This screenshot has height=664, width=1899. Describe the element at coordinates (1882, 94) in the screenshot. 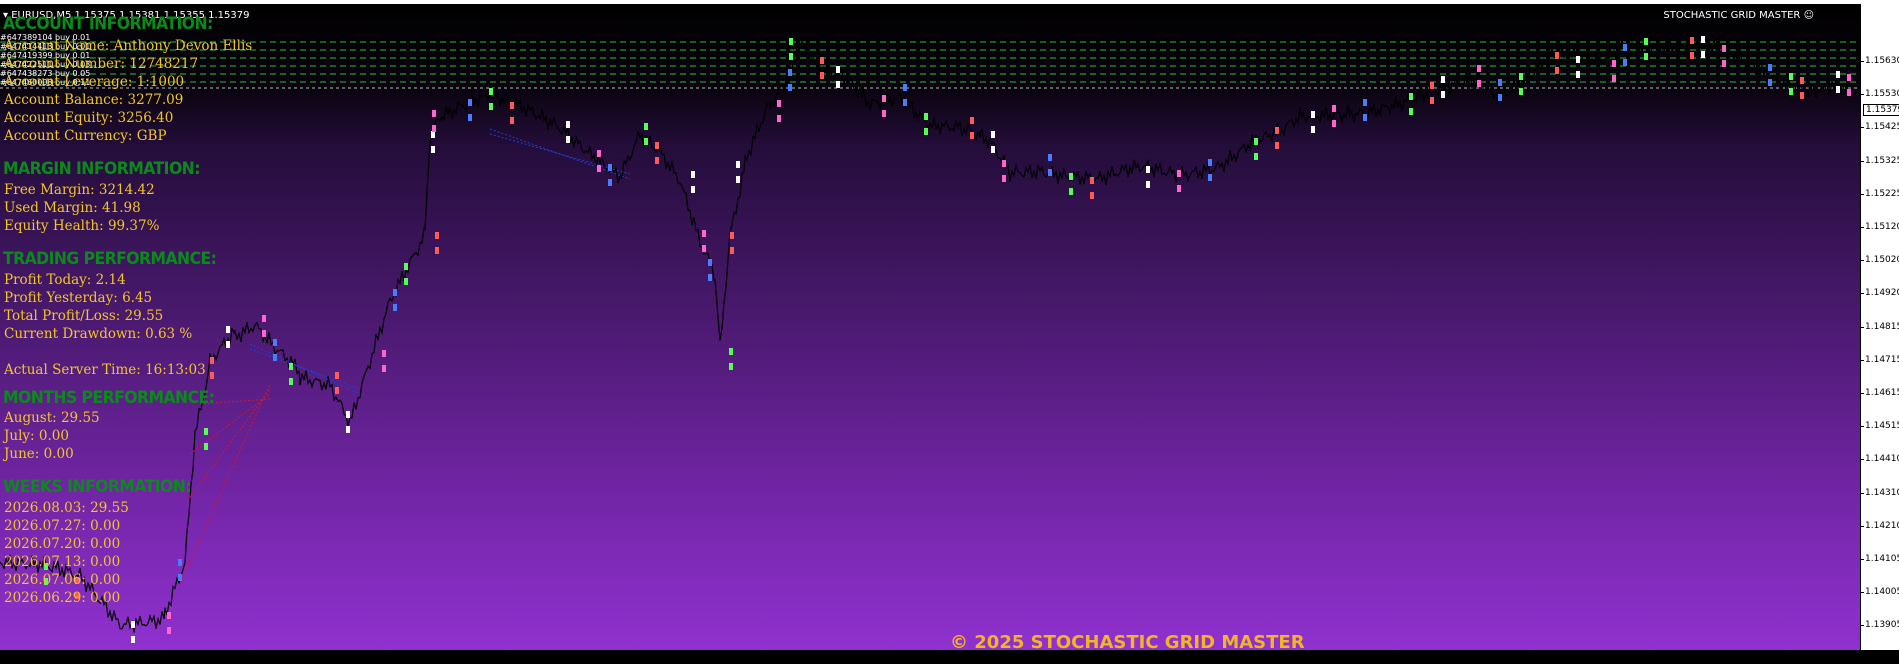

I see `price-tick-label: 1.15530` at that location.